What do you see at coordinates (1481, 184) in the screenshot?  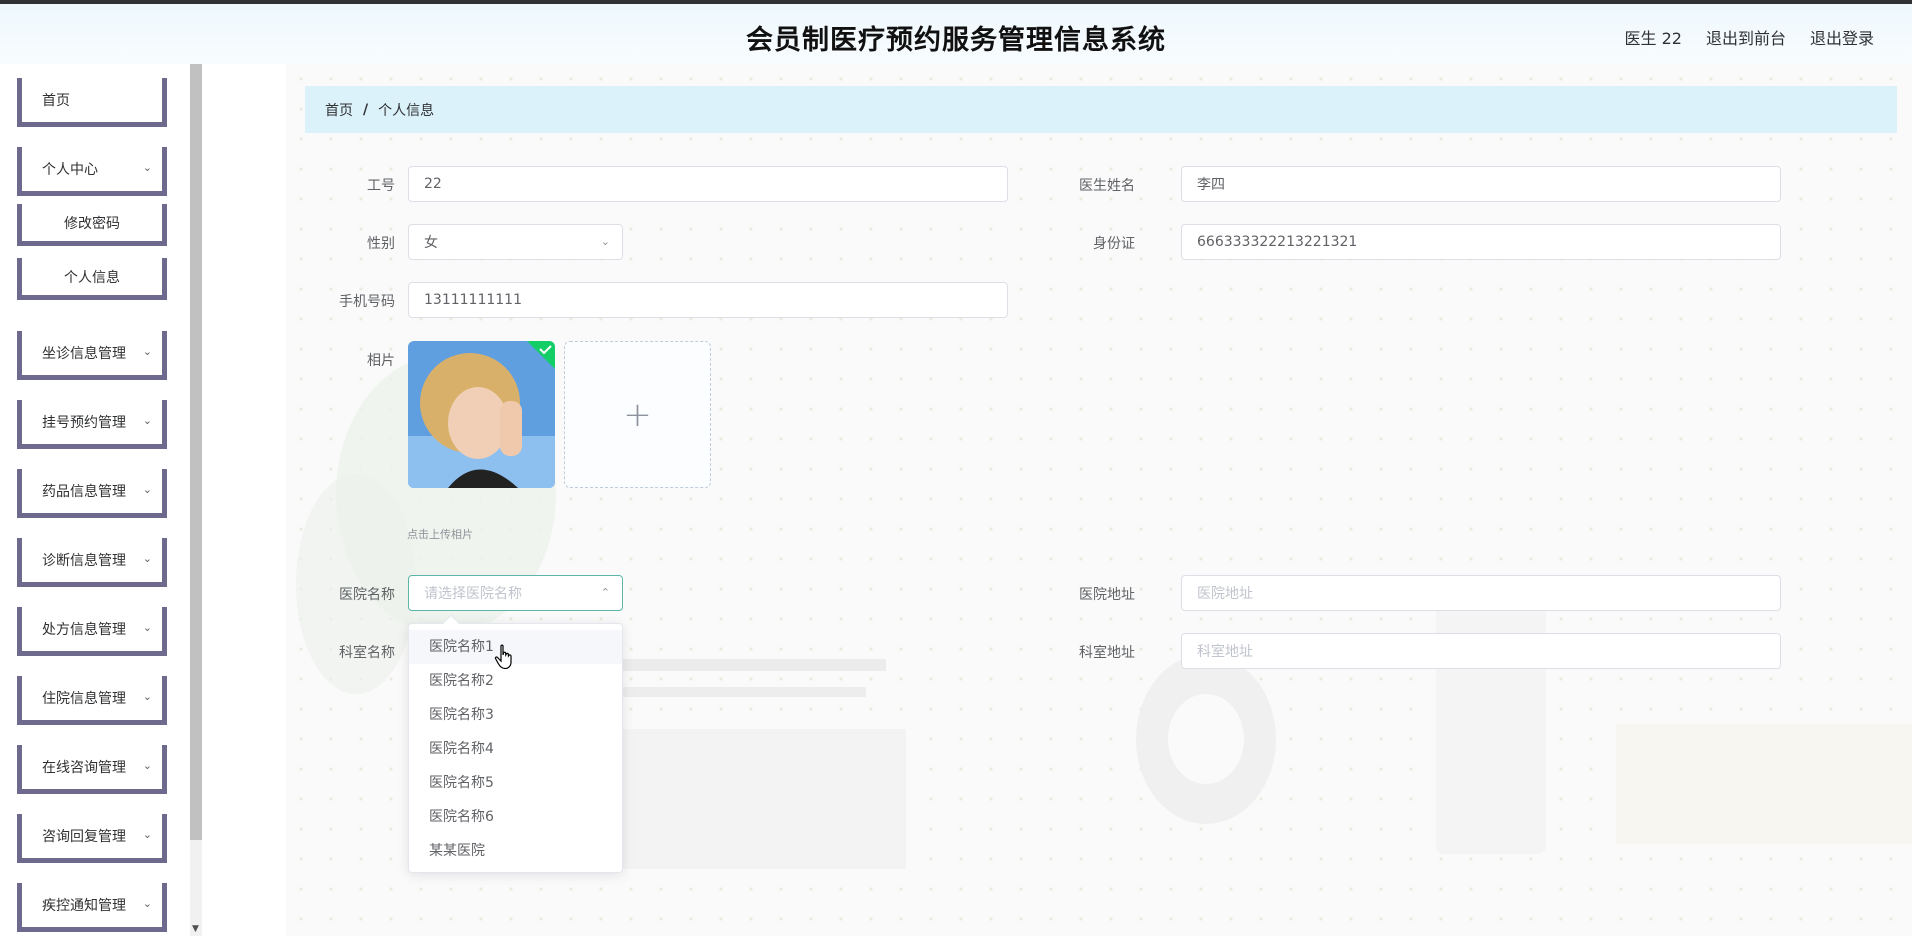 I see `doctor-name-field: 李四` at bounding box center [1481, 184].